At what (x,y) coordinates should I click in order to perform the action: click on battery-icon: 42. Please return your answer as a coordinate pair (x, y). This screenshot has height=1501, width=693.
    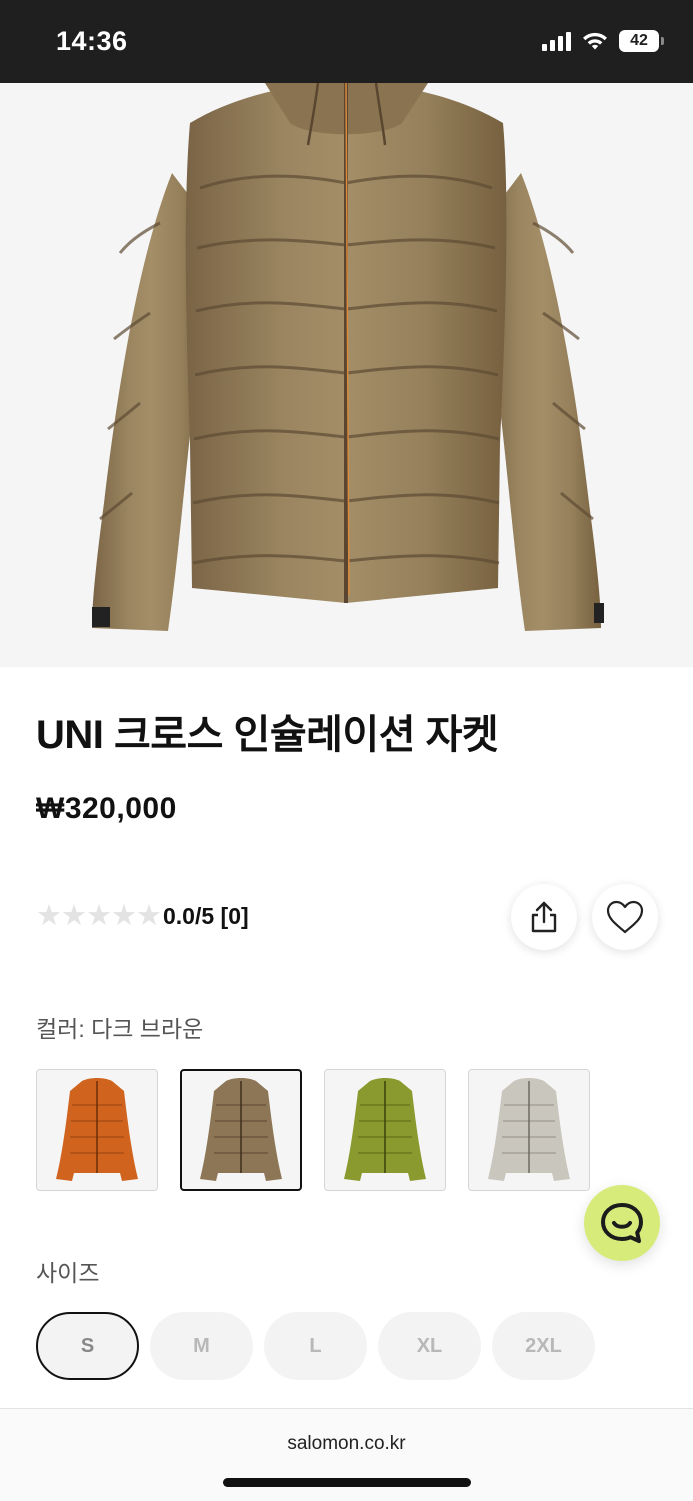
    Looking at the image, I should click on (641, 41).